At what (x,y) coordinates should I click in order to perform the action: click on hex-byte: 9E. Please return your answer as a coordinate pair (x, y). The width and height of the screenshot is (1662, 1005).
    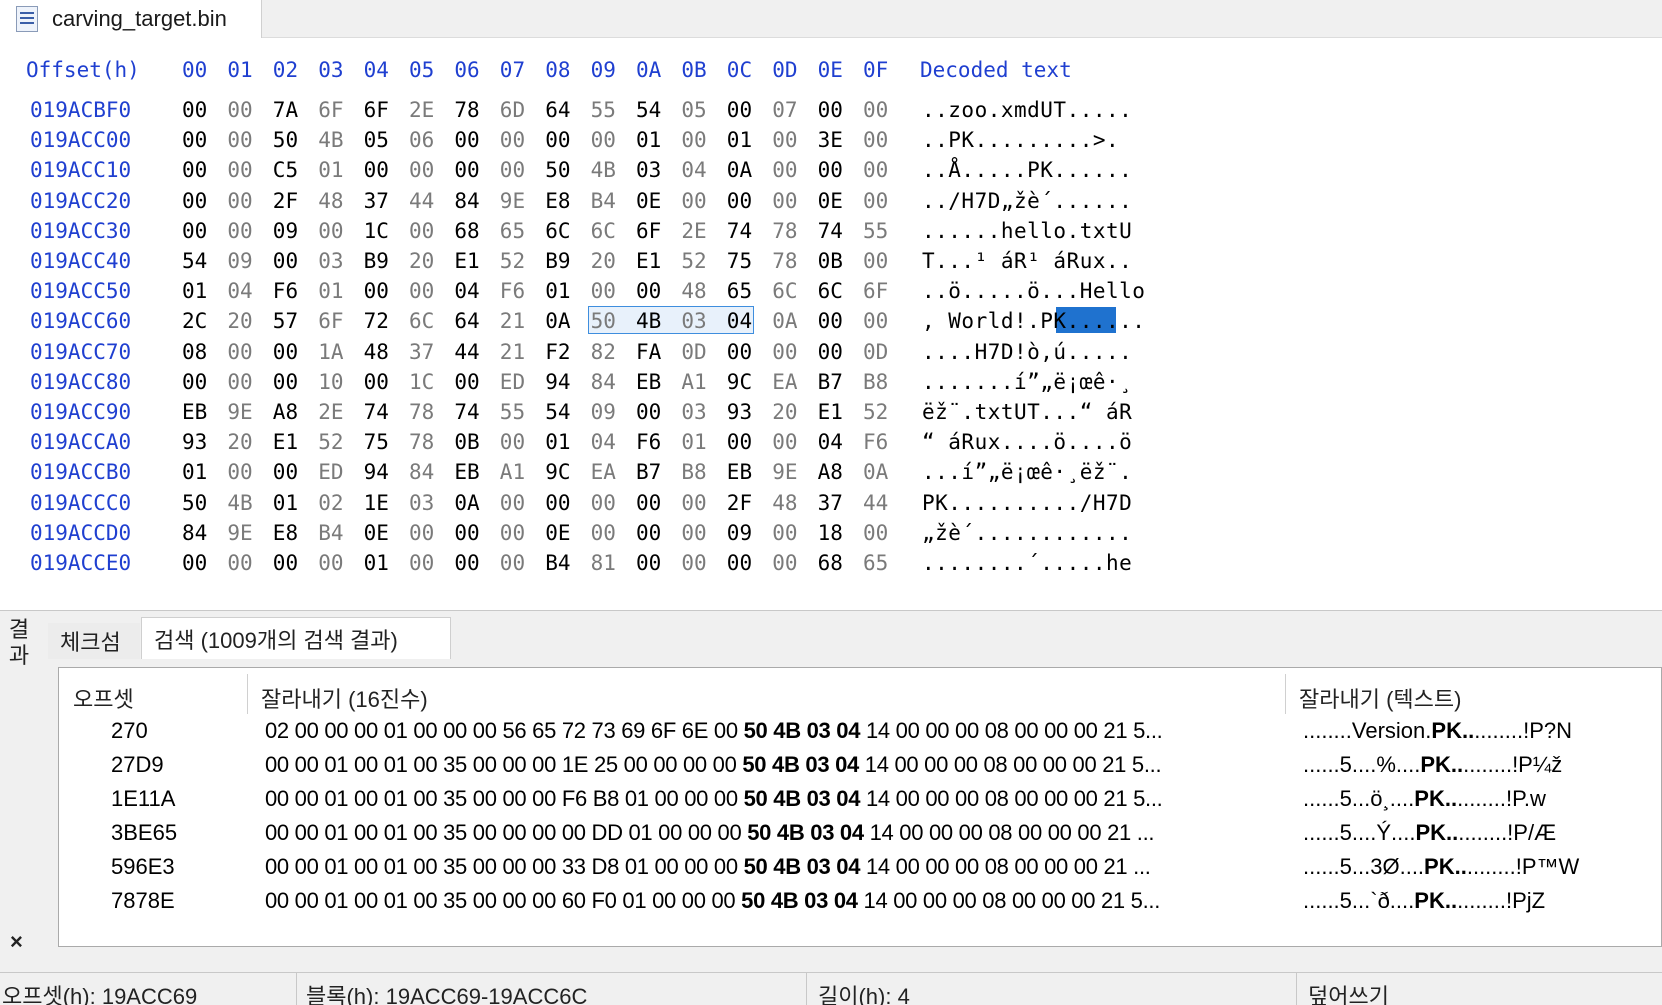
    Looking at the image, I should click on (784, 472).